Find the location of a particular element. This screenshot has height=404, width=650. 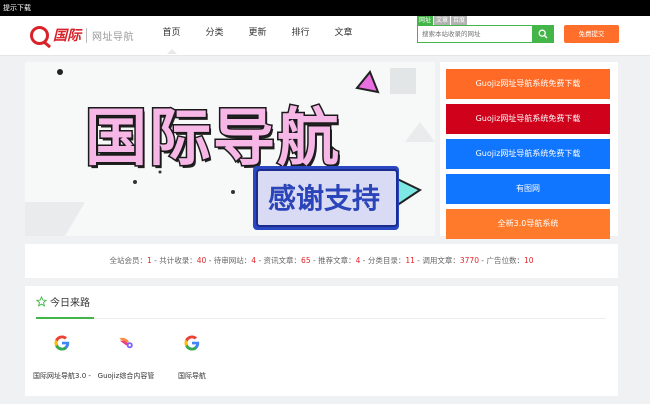

nav-item-categories: 分类 is located at coordinates (214, 35).